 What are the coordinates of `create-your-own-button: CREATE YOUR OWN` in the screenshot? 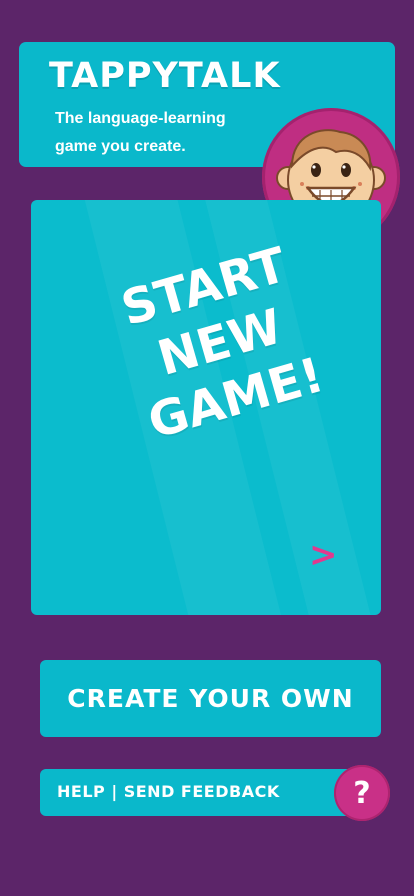 It's located at (210, 698).